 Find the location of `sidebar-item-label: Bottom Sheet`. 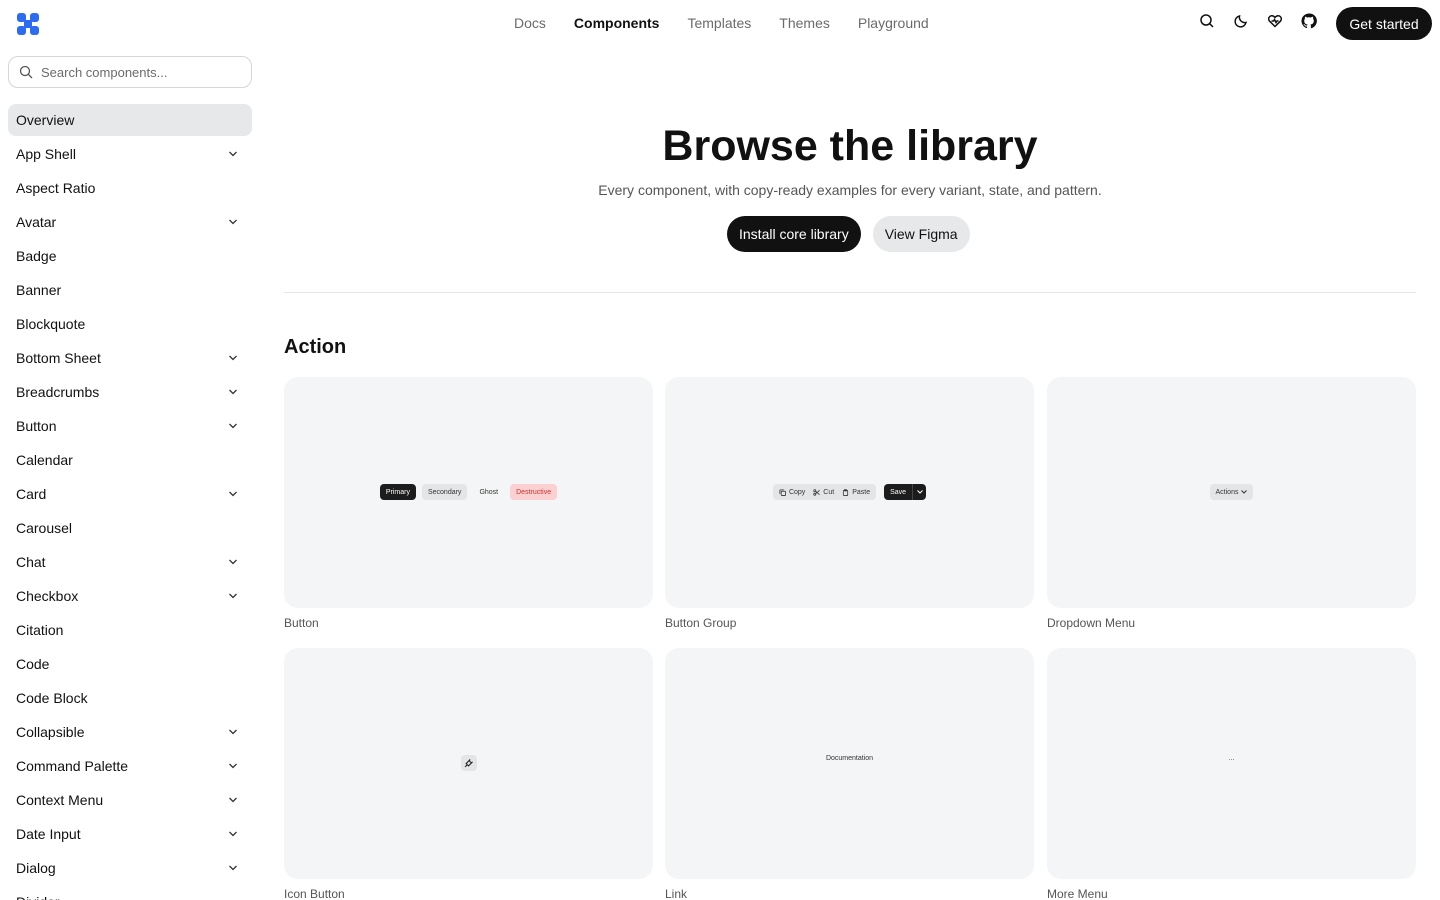

sidebar-item-label: Bottom Sheet is located at coordinates (58, 358).